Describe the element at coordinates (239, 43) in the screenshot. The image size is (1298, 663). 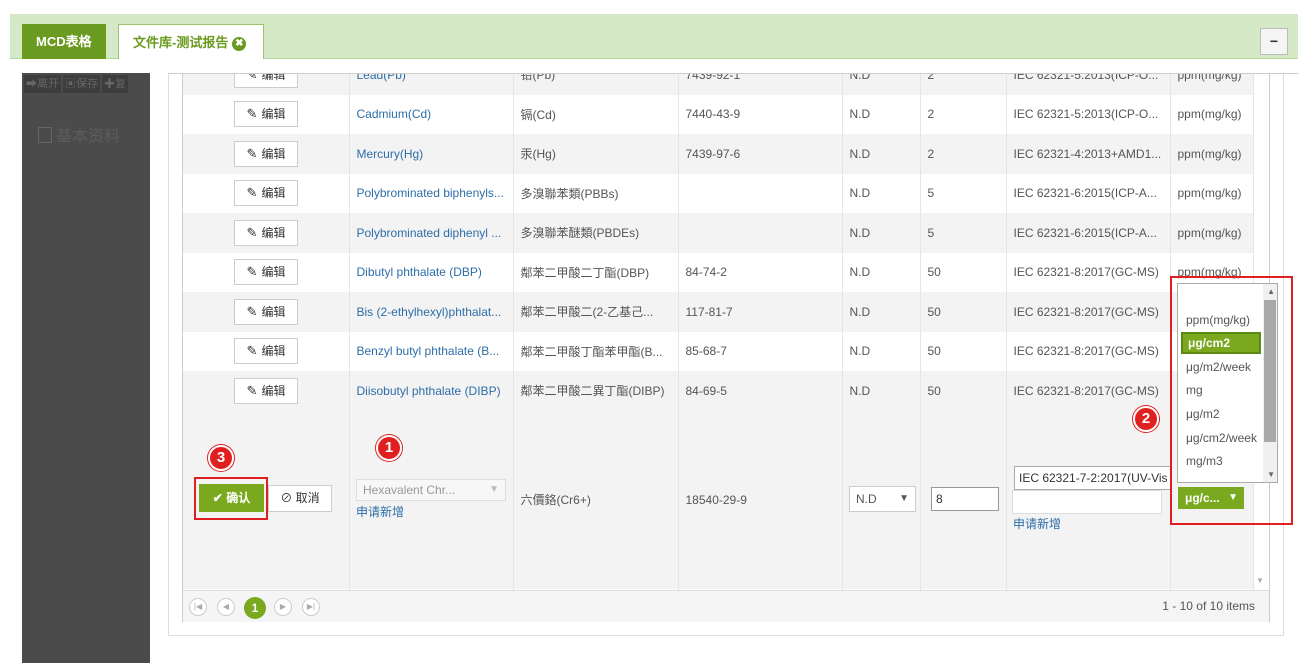
I see `close-icon: ✖` at that location.